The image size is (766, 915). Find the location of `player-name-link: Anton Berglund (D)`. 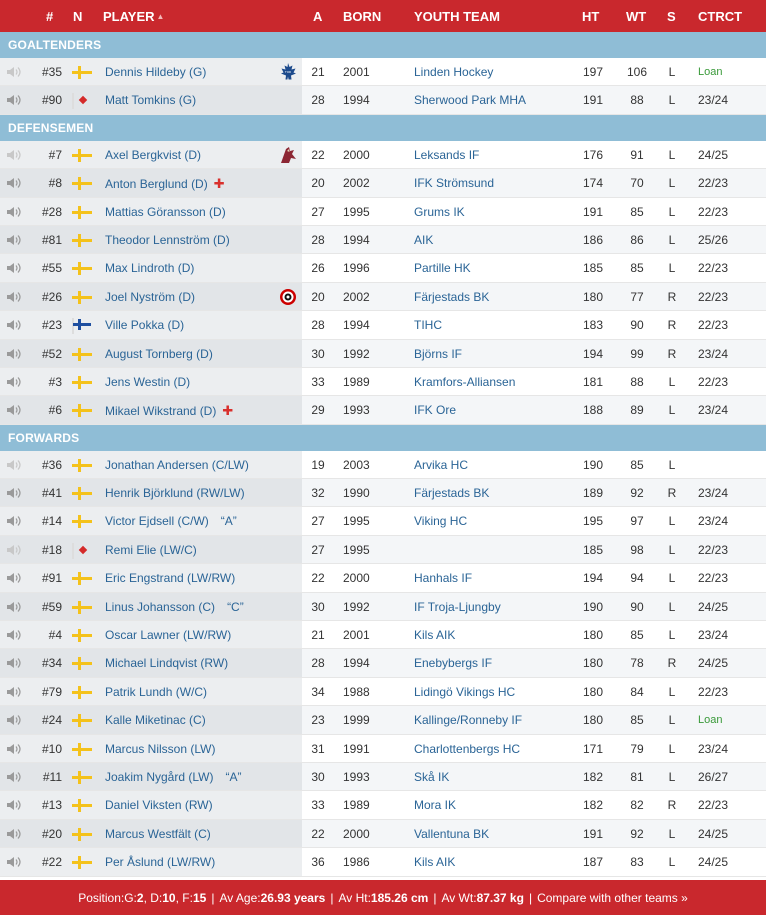

player-name-link: Anton Berglund (D) is located at coordinates (156, 184).